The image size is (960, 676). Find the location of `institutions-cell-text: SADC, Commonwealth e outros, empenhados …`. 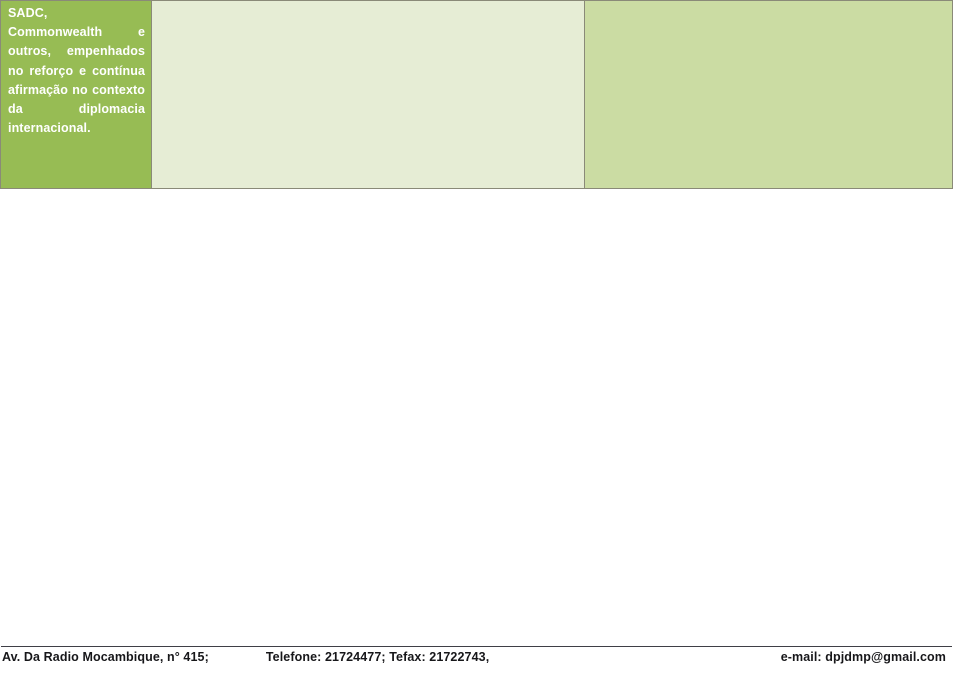

institutions-cell-text: SADC, Commonwealth e outros, empenhados … is located at coordinates (76, 69).